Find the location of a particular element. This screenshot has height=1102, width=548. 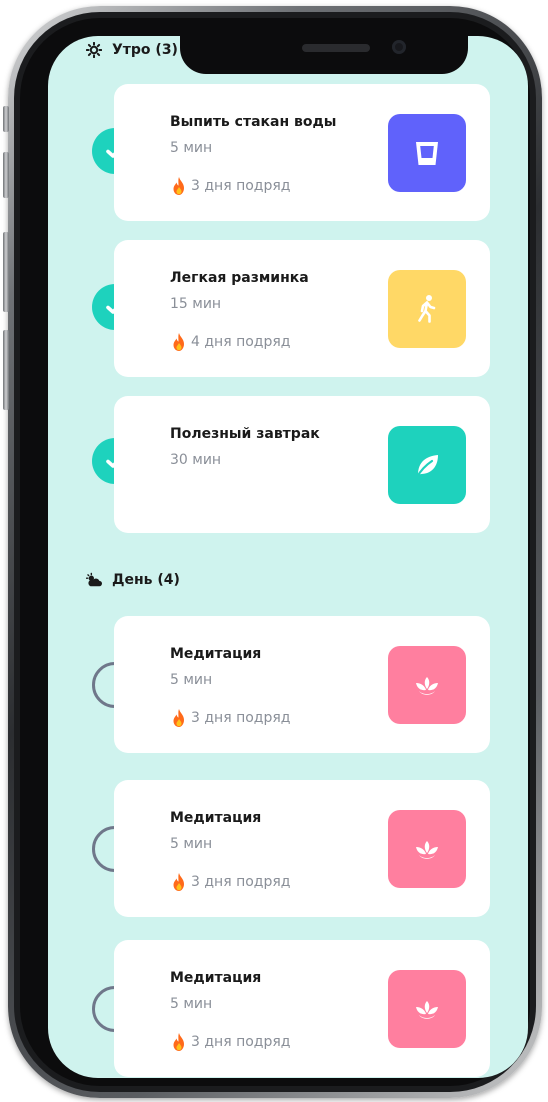

habit-card: Легкая разминка 15 мин 4 дня подряд is located at coordinates (302, 308).